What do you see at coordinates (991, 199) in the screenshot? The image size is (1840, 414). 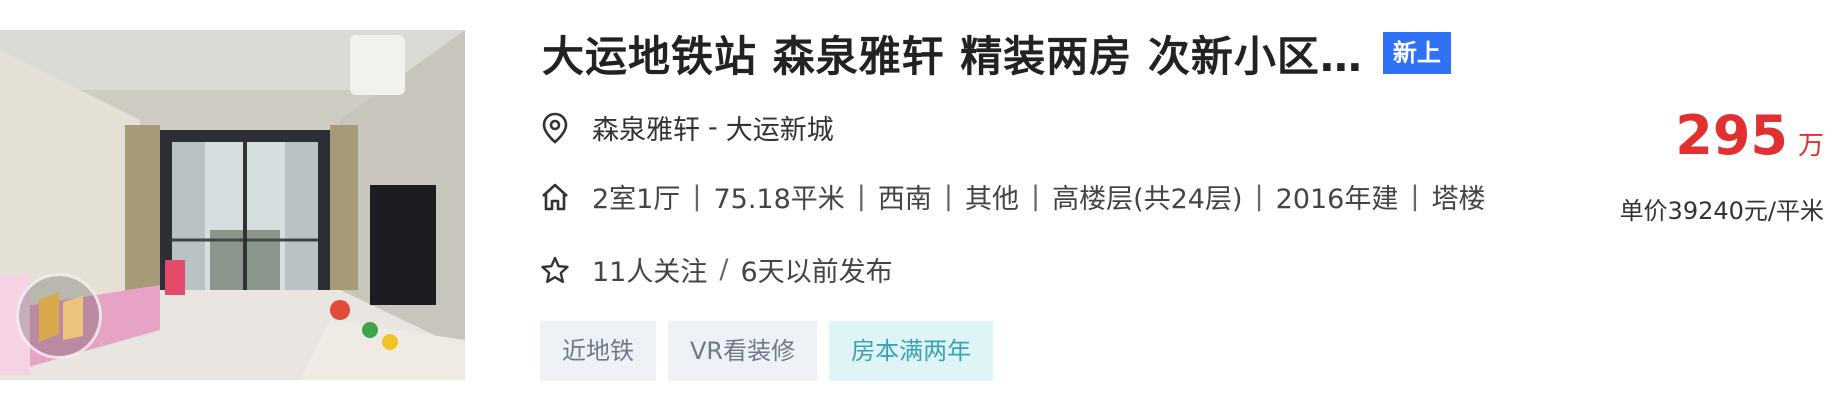 I see `info-decoration: 其他` at bounding box center [991, 199].